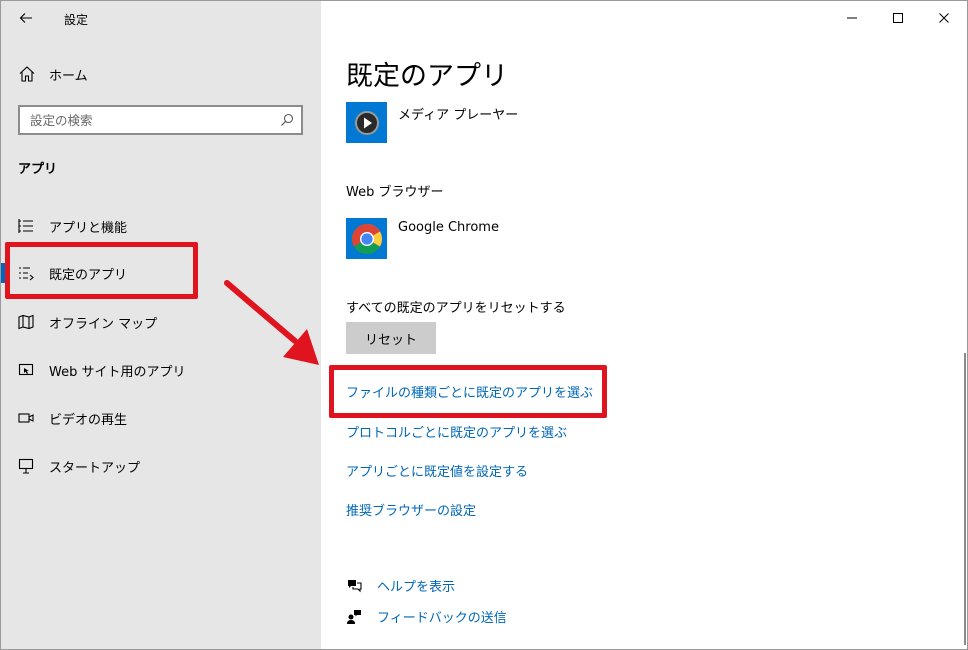 The width and height of the screenshot is (968, 650). Describe the element at coordinates (161, 466) in the screenshot. I see `sidebar-item-startup: スタートアップ` at that location.